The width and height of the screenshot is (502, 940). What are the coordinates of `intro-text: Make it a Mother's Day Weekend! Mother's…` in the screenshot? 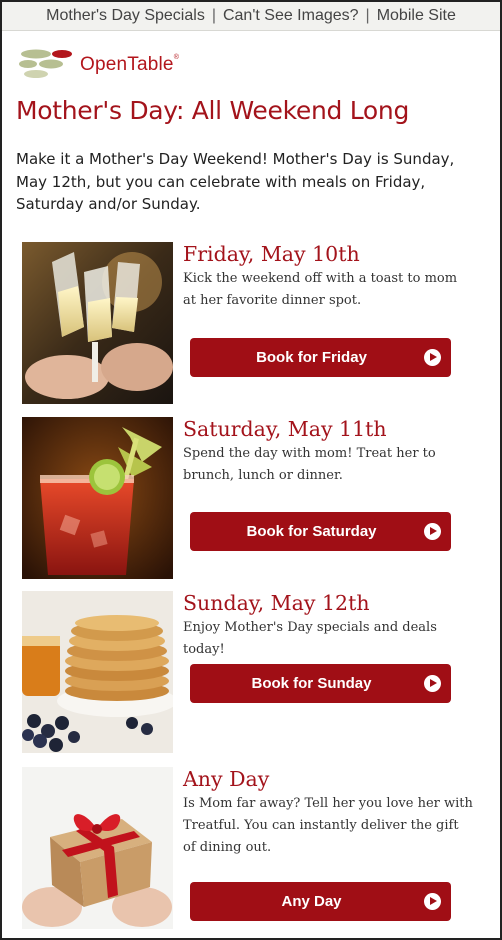 It's located at (235, 181).